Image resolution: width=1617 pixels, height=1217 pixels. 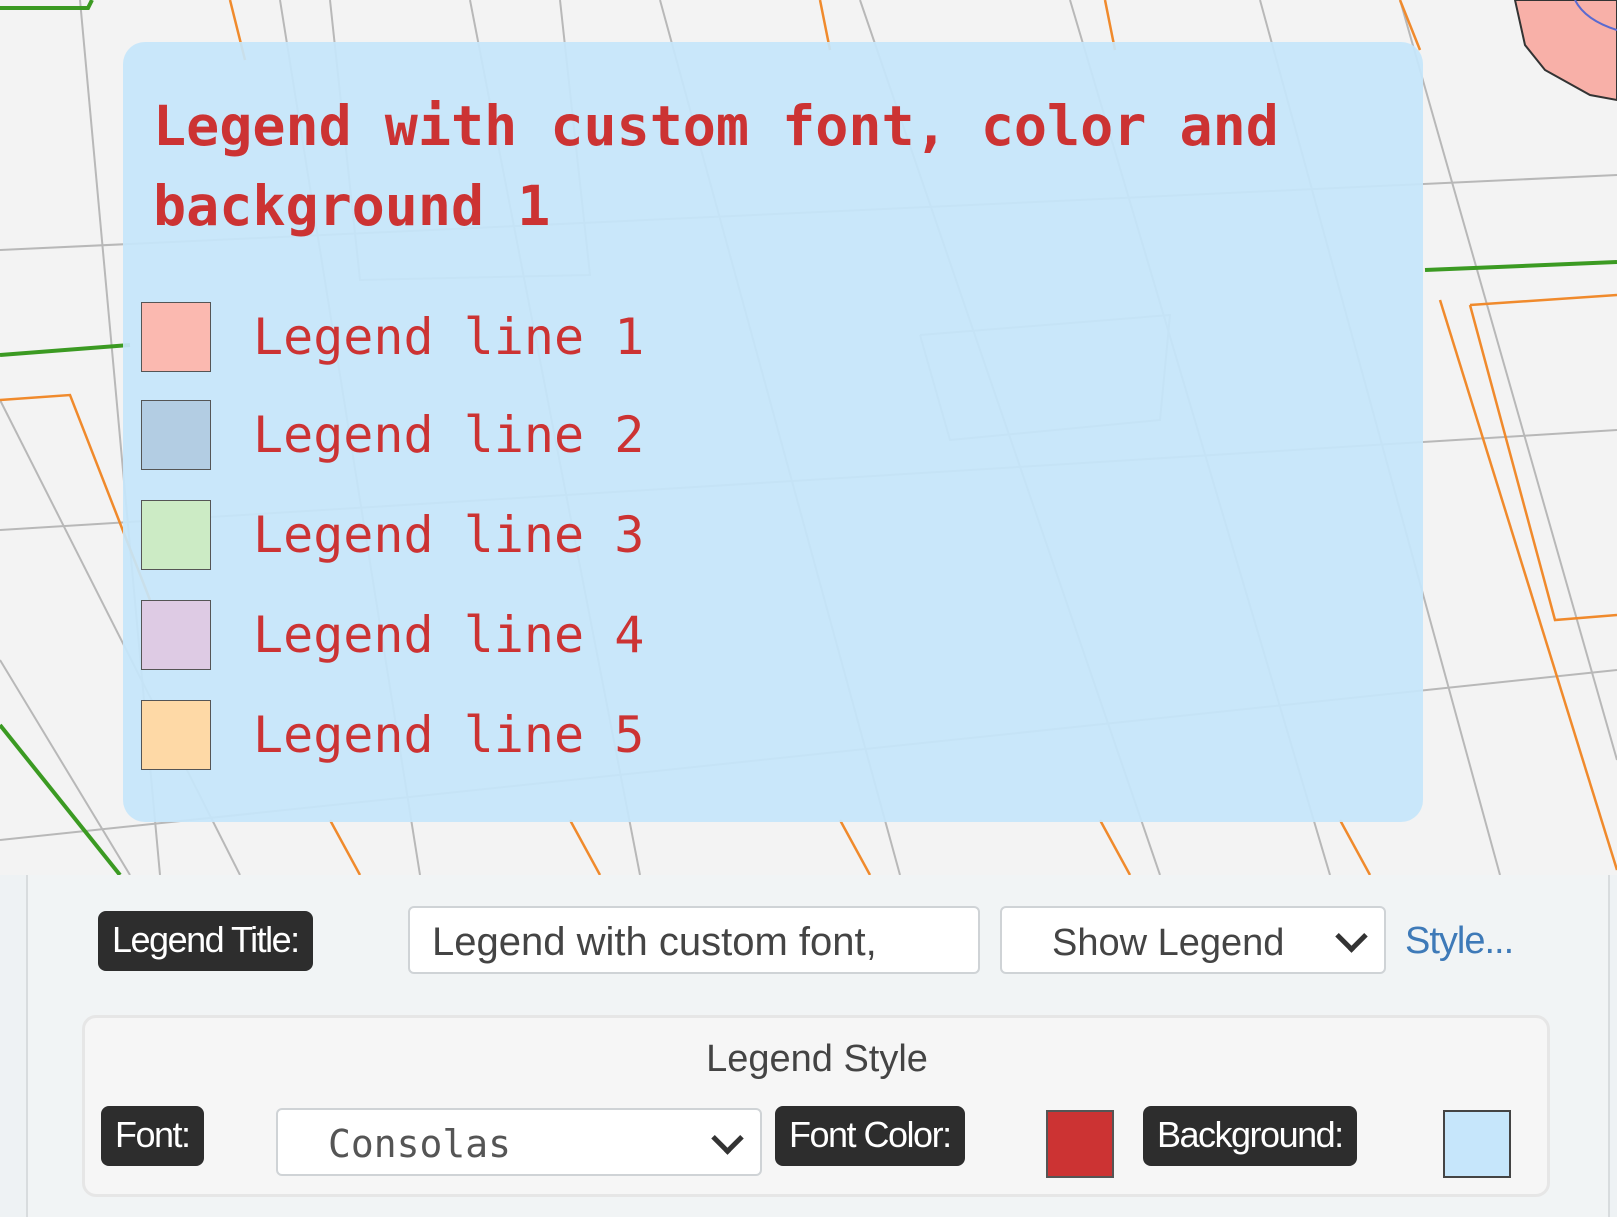 I want to click on legend-item-label: Legend line 3, so click(x=449, y=535).